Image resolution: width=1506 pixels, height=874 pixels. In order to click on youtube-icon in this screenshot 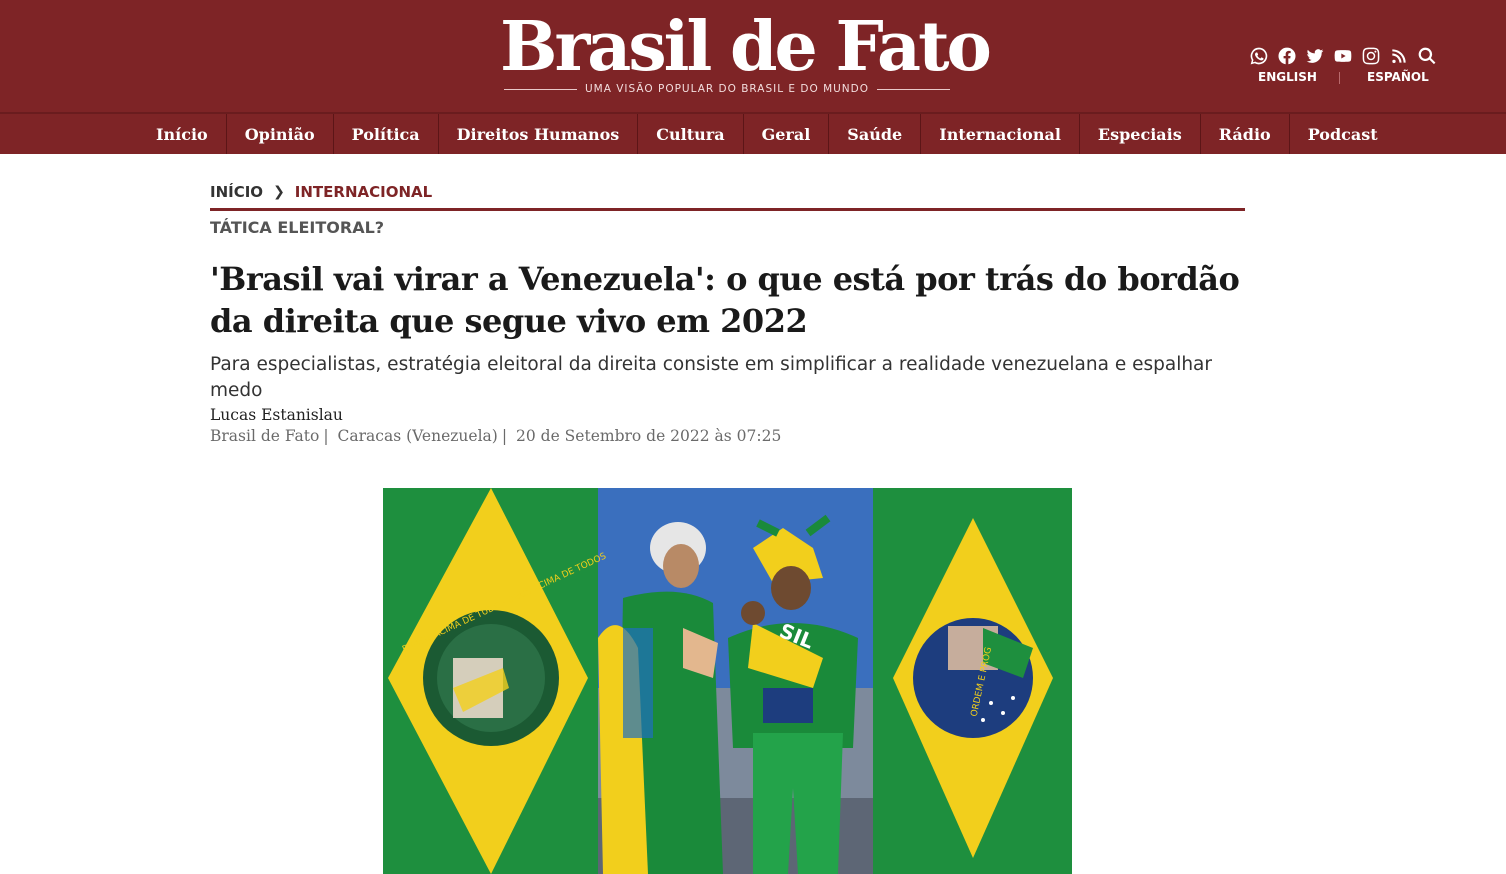, I will do `click(1343, 56)`.